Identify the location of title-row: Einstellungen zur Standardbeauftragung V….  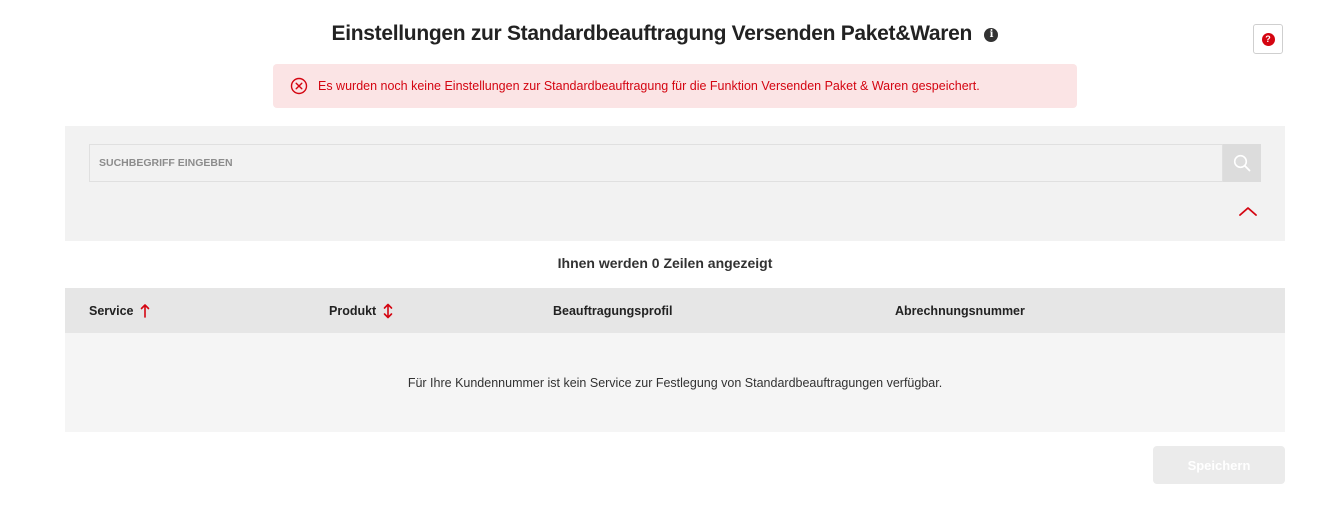
(665, 34).